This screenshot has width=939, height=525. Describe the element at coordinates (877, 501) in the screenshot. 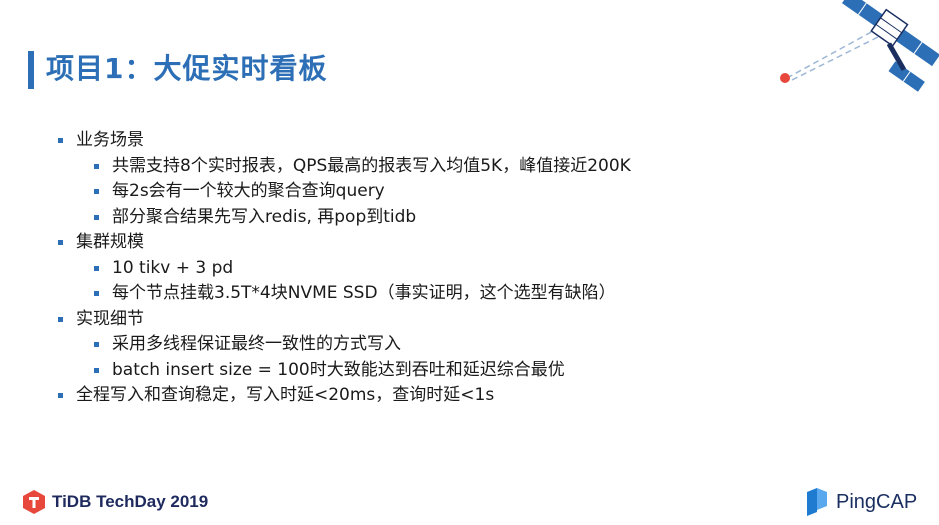

I see `footer-right-text: PingCAP` at that location.